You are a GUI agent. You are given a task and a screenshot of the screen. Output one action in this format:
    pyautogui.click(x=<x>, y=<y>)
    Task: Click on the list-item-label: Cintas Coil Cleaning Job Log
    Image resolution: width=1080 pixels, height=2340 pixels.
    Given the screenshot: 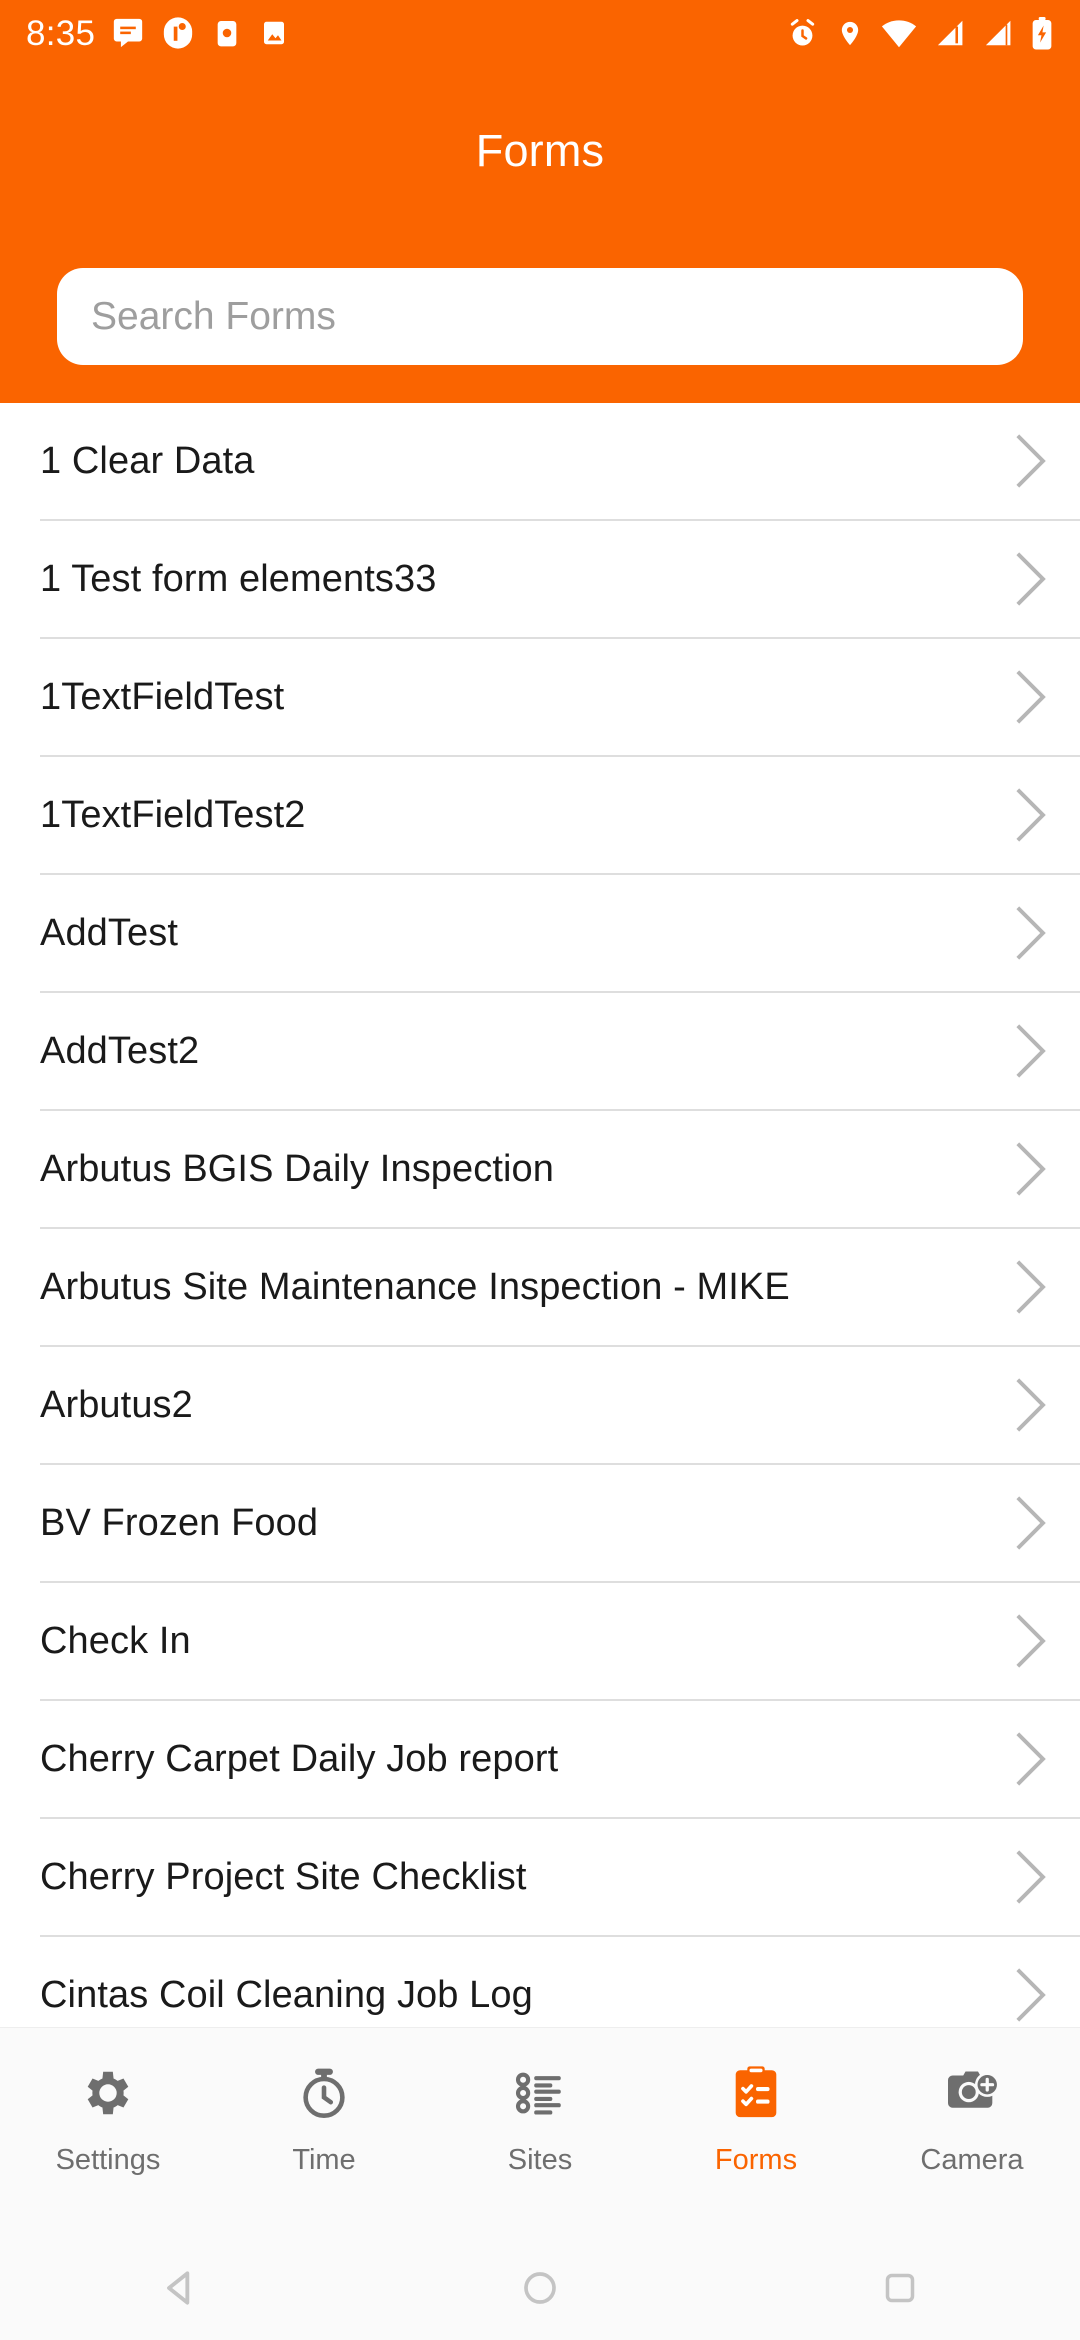 What is the action you would take?
    pyautogui.click(x=286, y=1994)
    